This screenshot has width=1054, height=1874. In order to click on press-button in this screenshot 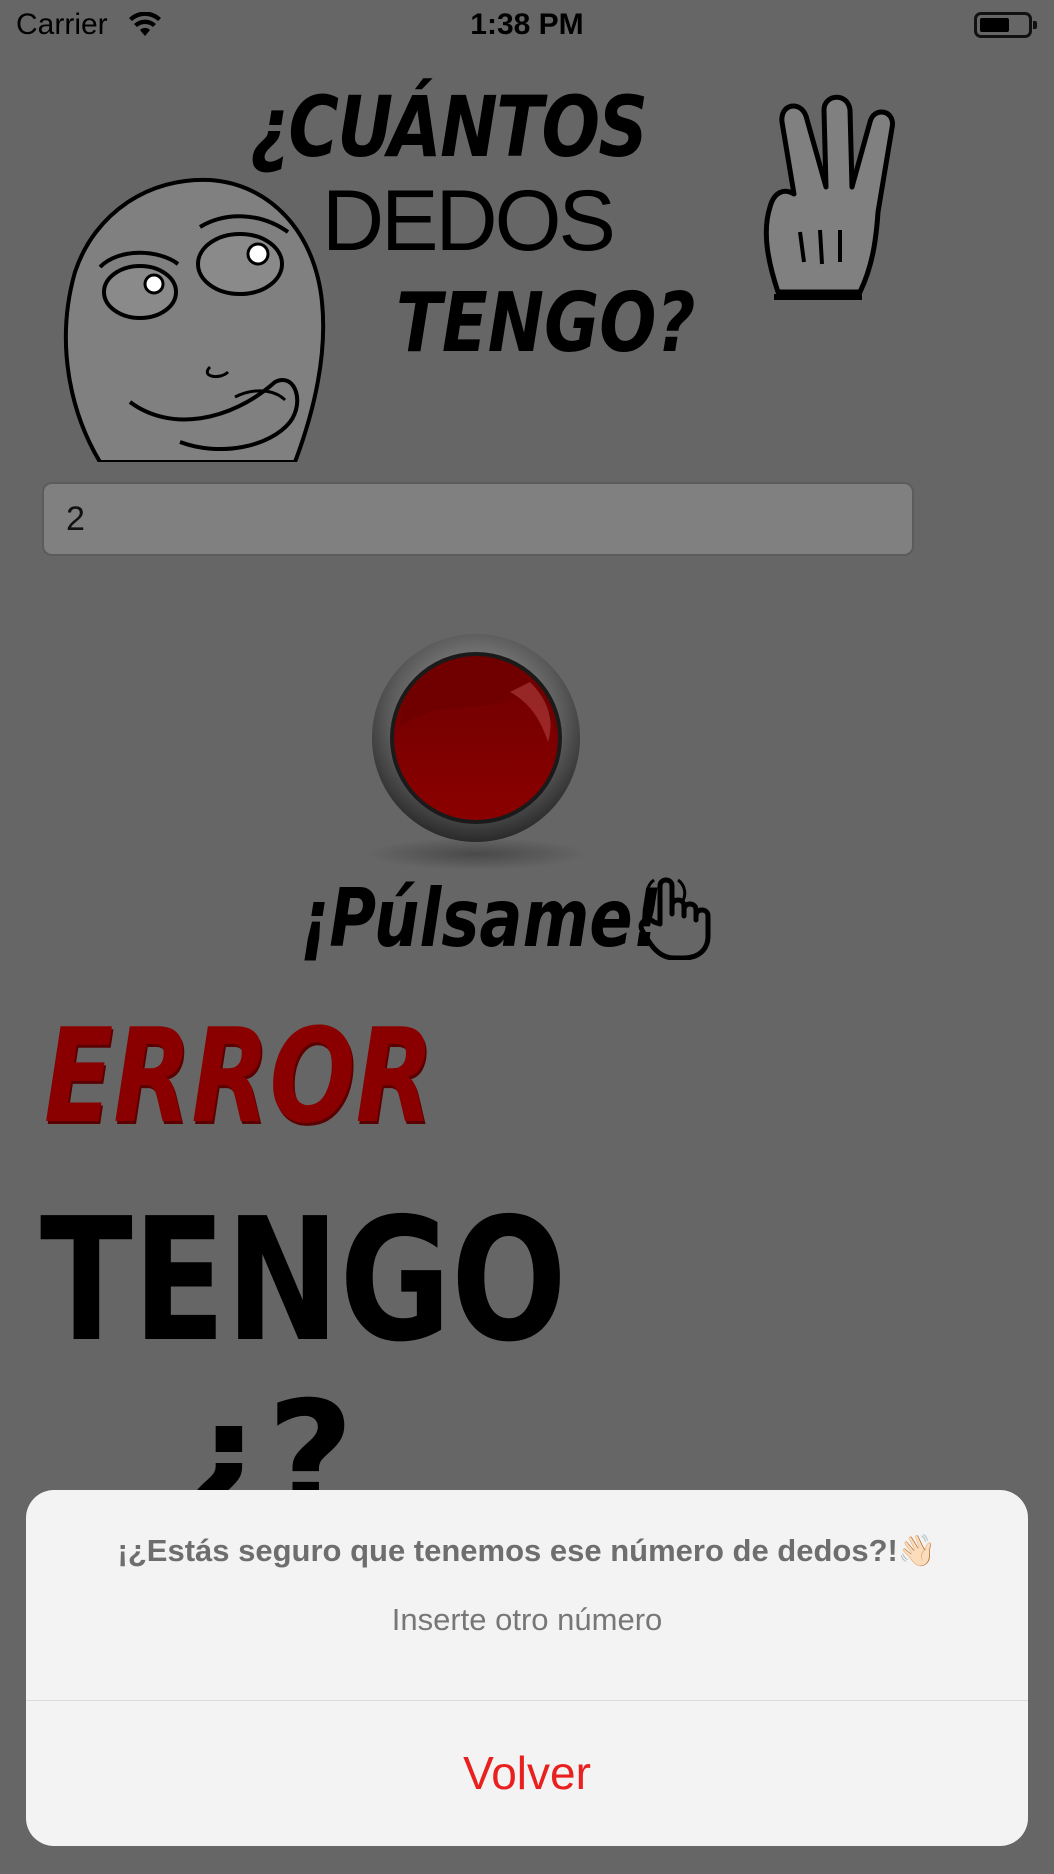, I will do `click(476, 738)`.